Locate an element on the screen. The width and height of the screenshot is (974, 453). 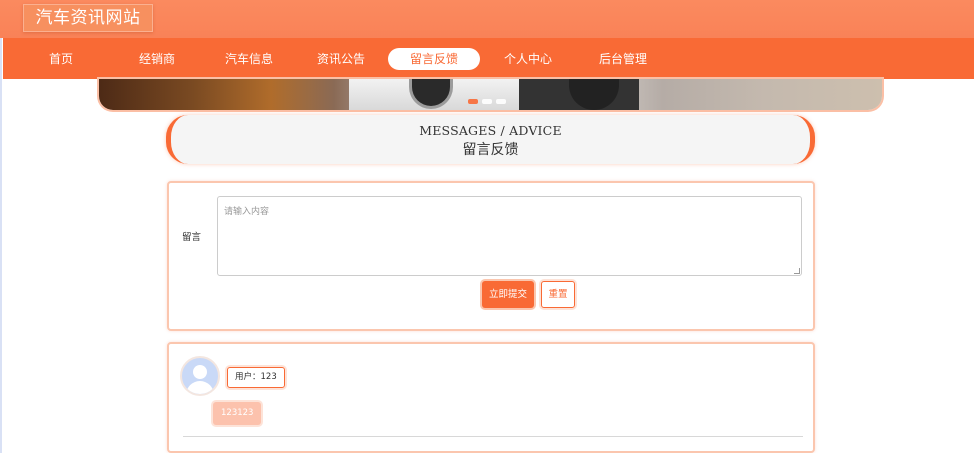
avatar-head is located at coordinates (200, 372).